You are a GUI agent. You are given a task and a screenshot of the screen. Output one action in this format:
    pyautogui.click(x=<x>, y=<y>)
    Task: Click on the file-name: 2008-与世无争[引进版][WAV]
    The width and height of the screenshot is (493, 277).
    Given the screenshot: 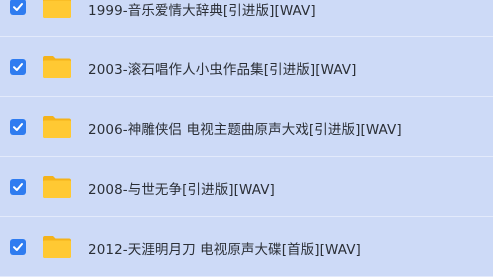 What is the action you would take?
    pyautogui.click(x=181, y=188)
    